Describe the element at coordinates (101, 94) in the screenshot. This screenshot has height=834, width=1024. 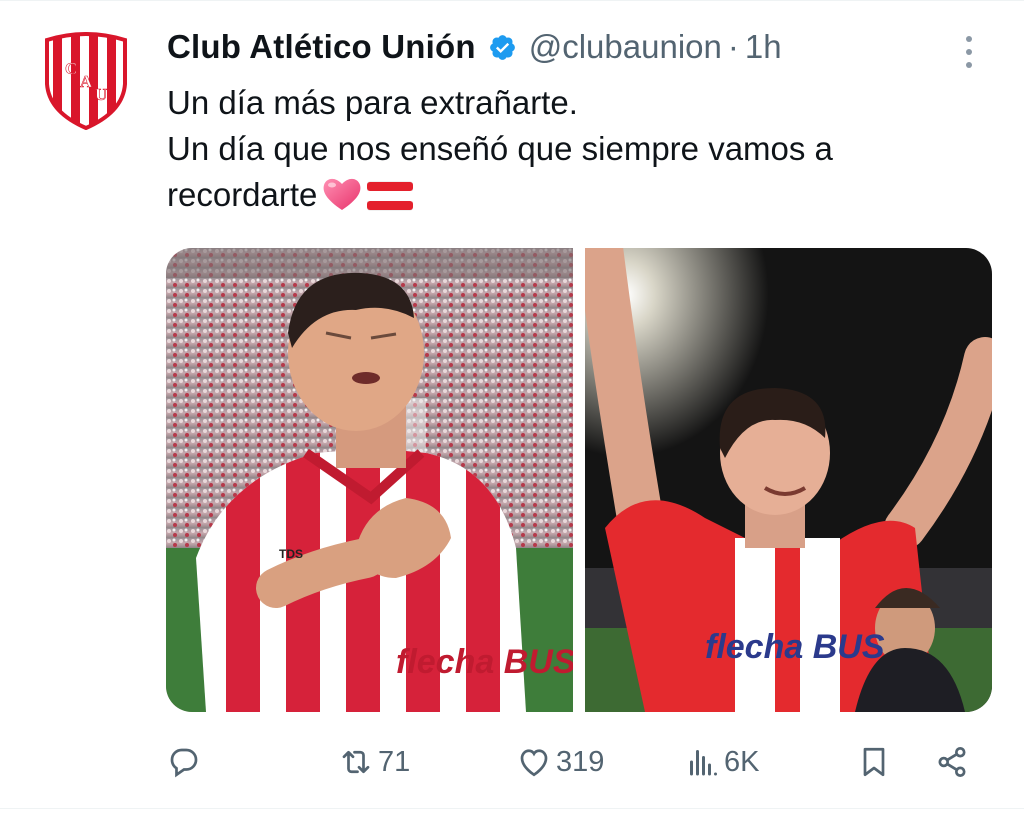
I see `crest-letter-u: U` at that location.